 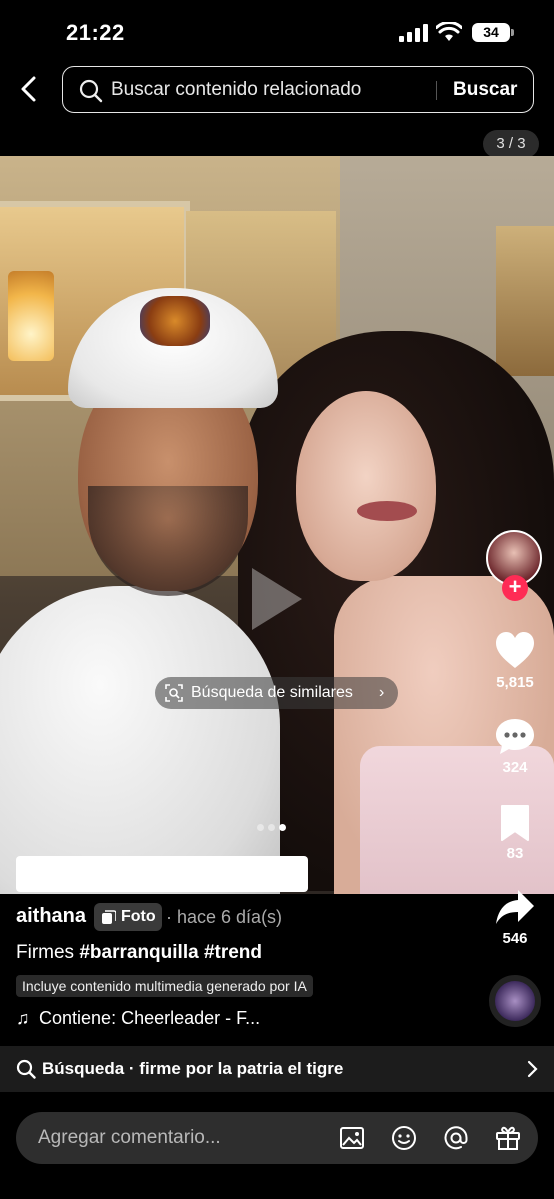 What do you see at coordinates (168, 541) in the screenshot?
I see `man-beard` at bounding box center [168, 541].